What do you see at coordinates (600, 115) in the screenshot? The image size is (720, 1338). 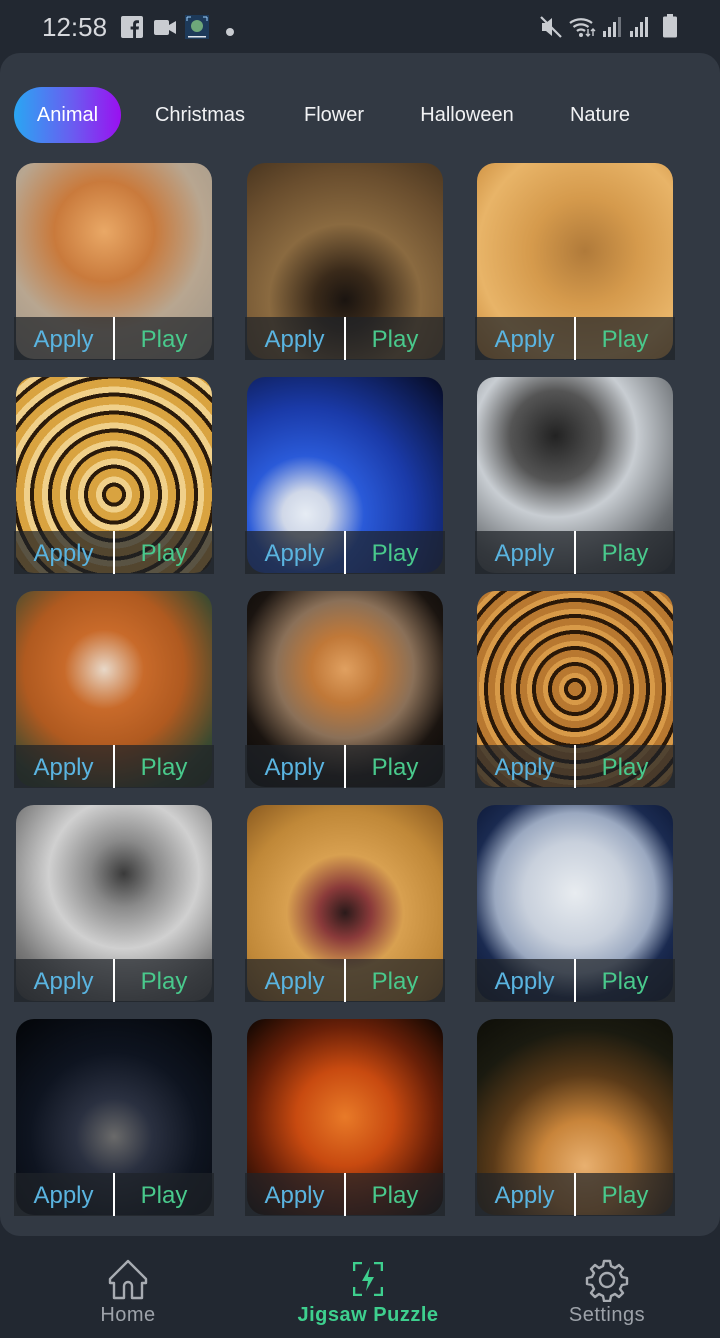 I see `tab-nature: Nature` at bounding box center [600, 115].